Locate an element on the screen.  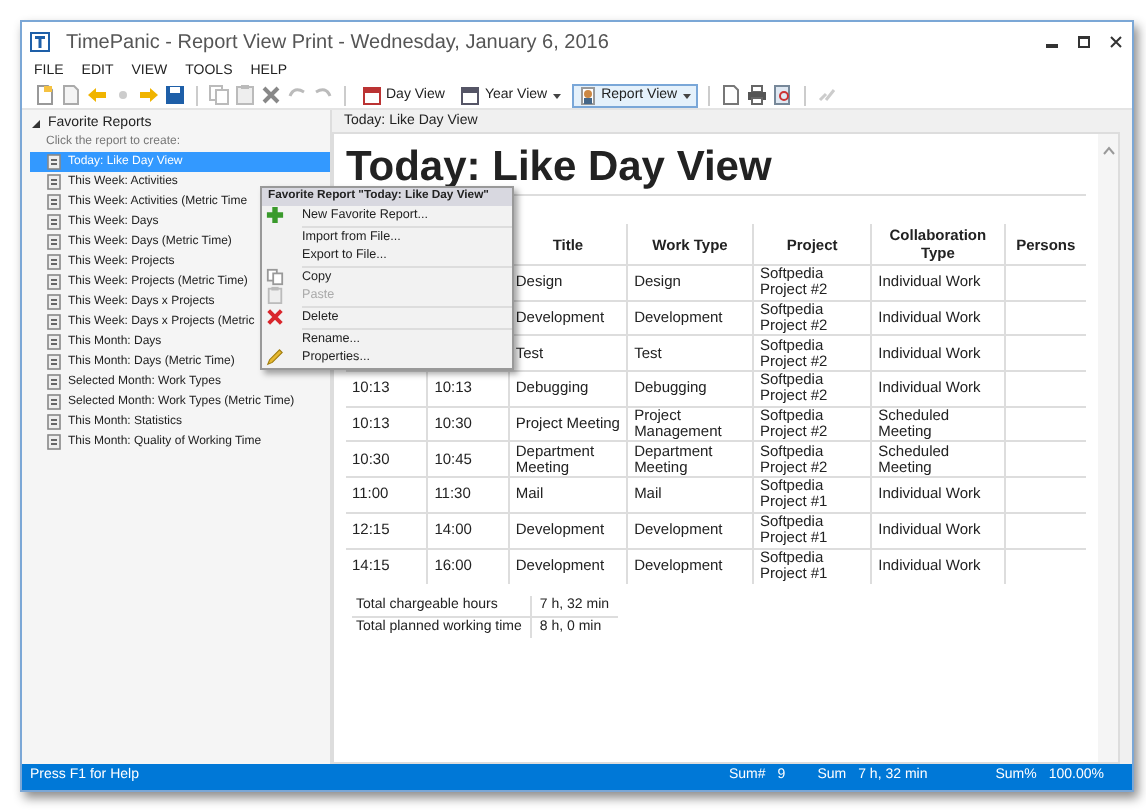
save-icon is located at coordinates (175, 95).